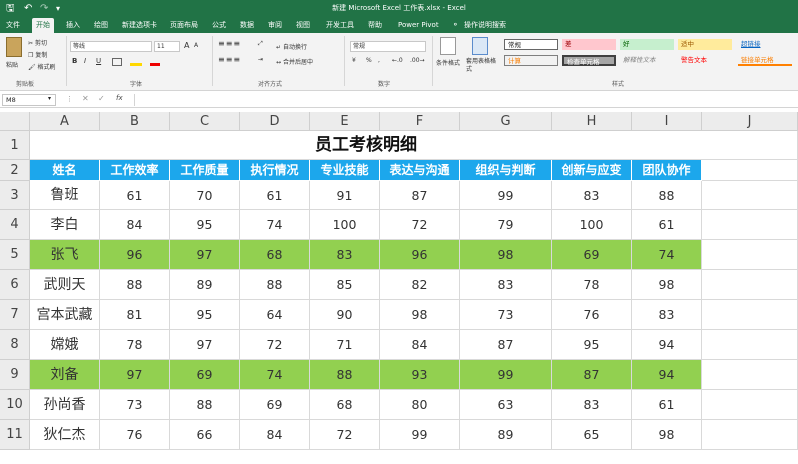  What do you see at coordinates (667, 345) in the screenshot?
I see `score-cell: 94` at bounding box center [667, 345].